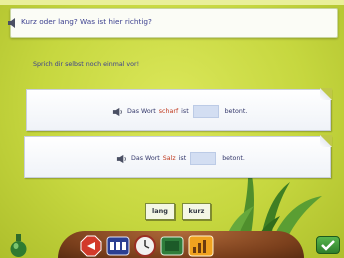 This screenshot has width=344, height=258. I want to click on keyword-scharf: scharf, so click(168, 111).